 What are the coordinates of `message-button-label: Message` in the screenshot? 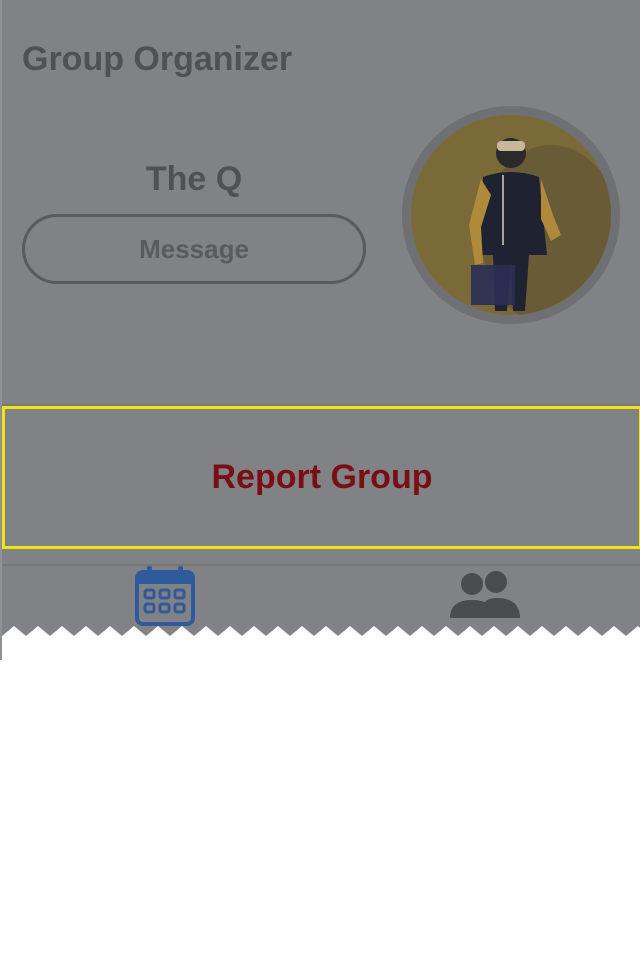 It's located at (194, 248).